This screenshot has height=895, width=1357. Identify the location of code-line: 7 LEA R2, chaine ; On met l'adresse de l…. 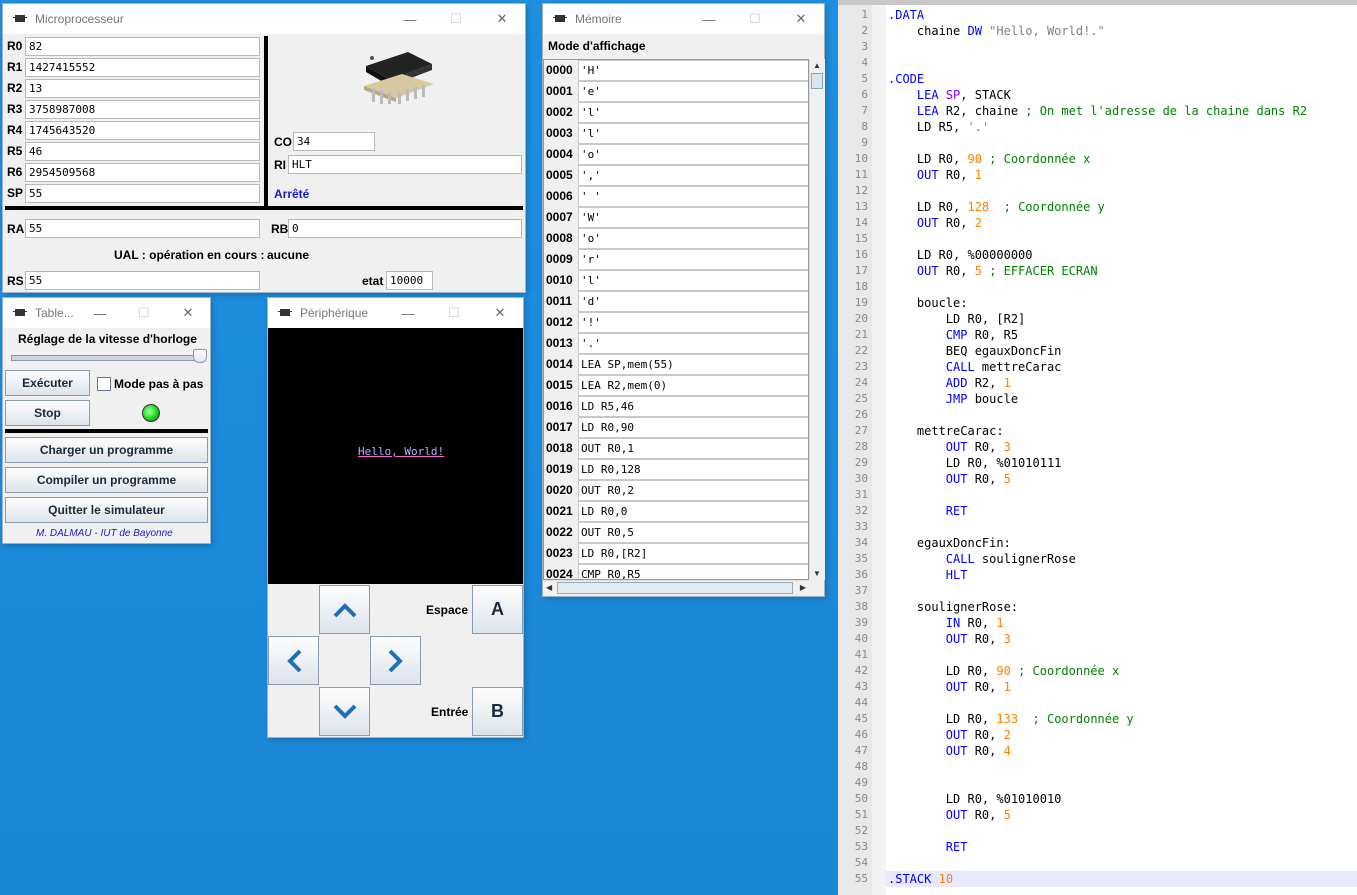
(1097, 111).